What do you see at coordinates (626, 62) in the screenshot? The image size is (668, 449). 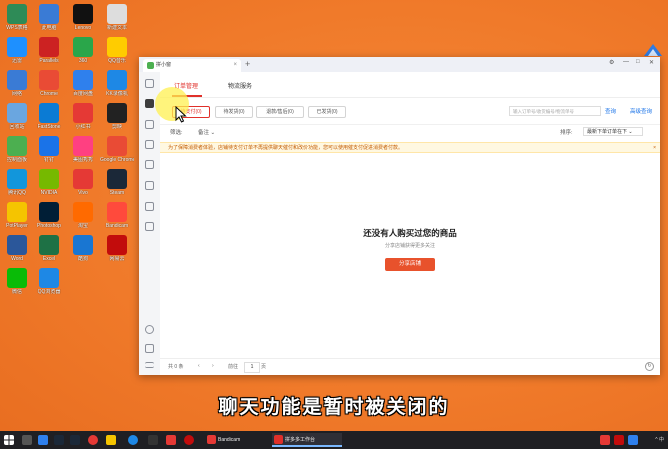 I see `minimize-icon: —` at bounding box center [626, 62].